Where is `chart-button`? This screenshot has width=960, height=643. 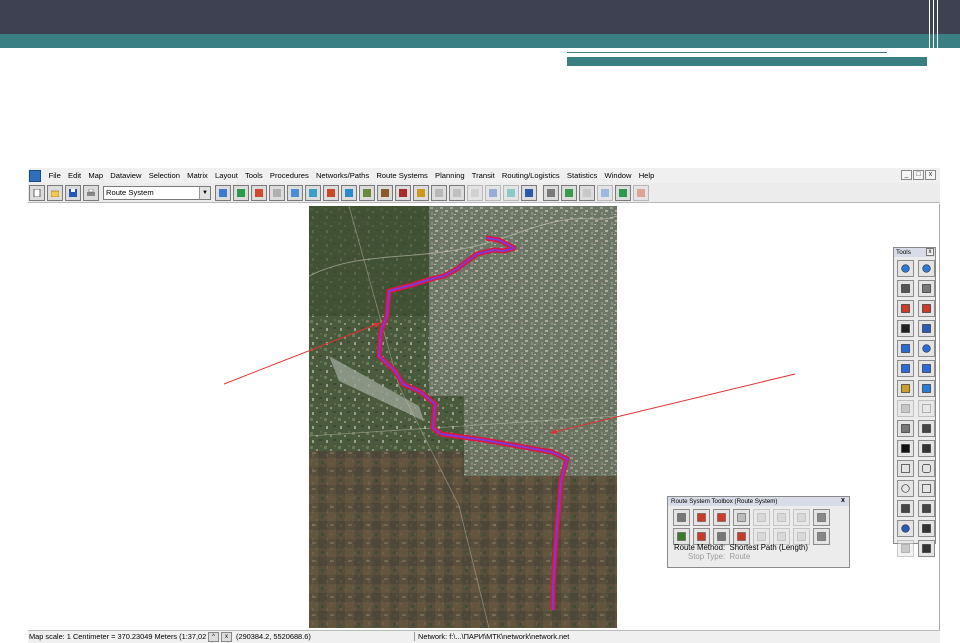
chart-button is located at coordinates (241, 192).